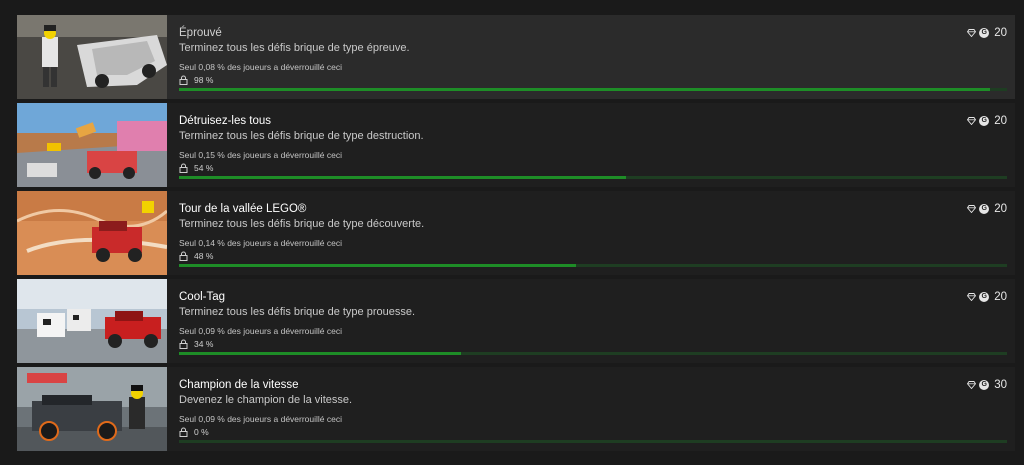 This screenshot has width=1024, height=465. What do you see at coordinates (204, 344) in the screenshot?
I see `progress-percent: 34 %` at bounding box center [204, 344].